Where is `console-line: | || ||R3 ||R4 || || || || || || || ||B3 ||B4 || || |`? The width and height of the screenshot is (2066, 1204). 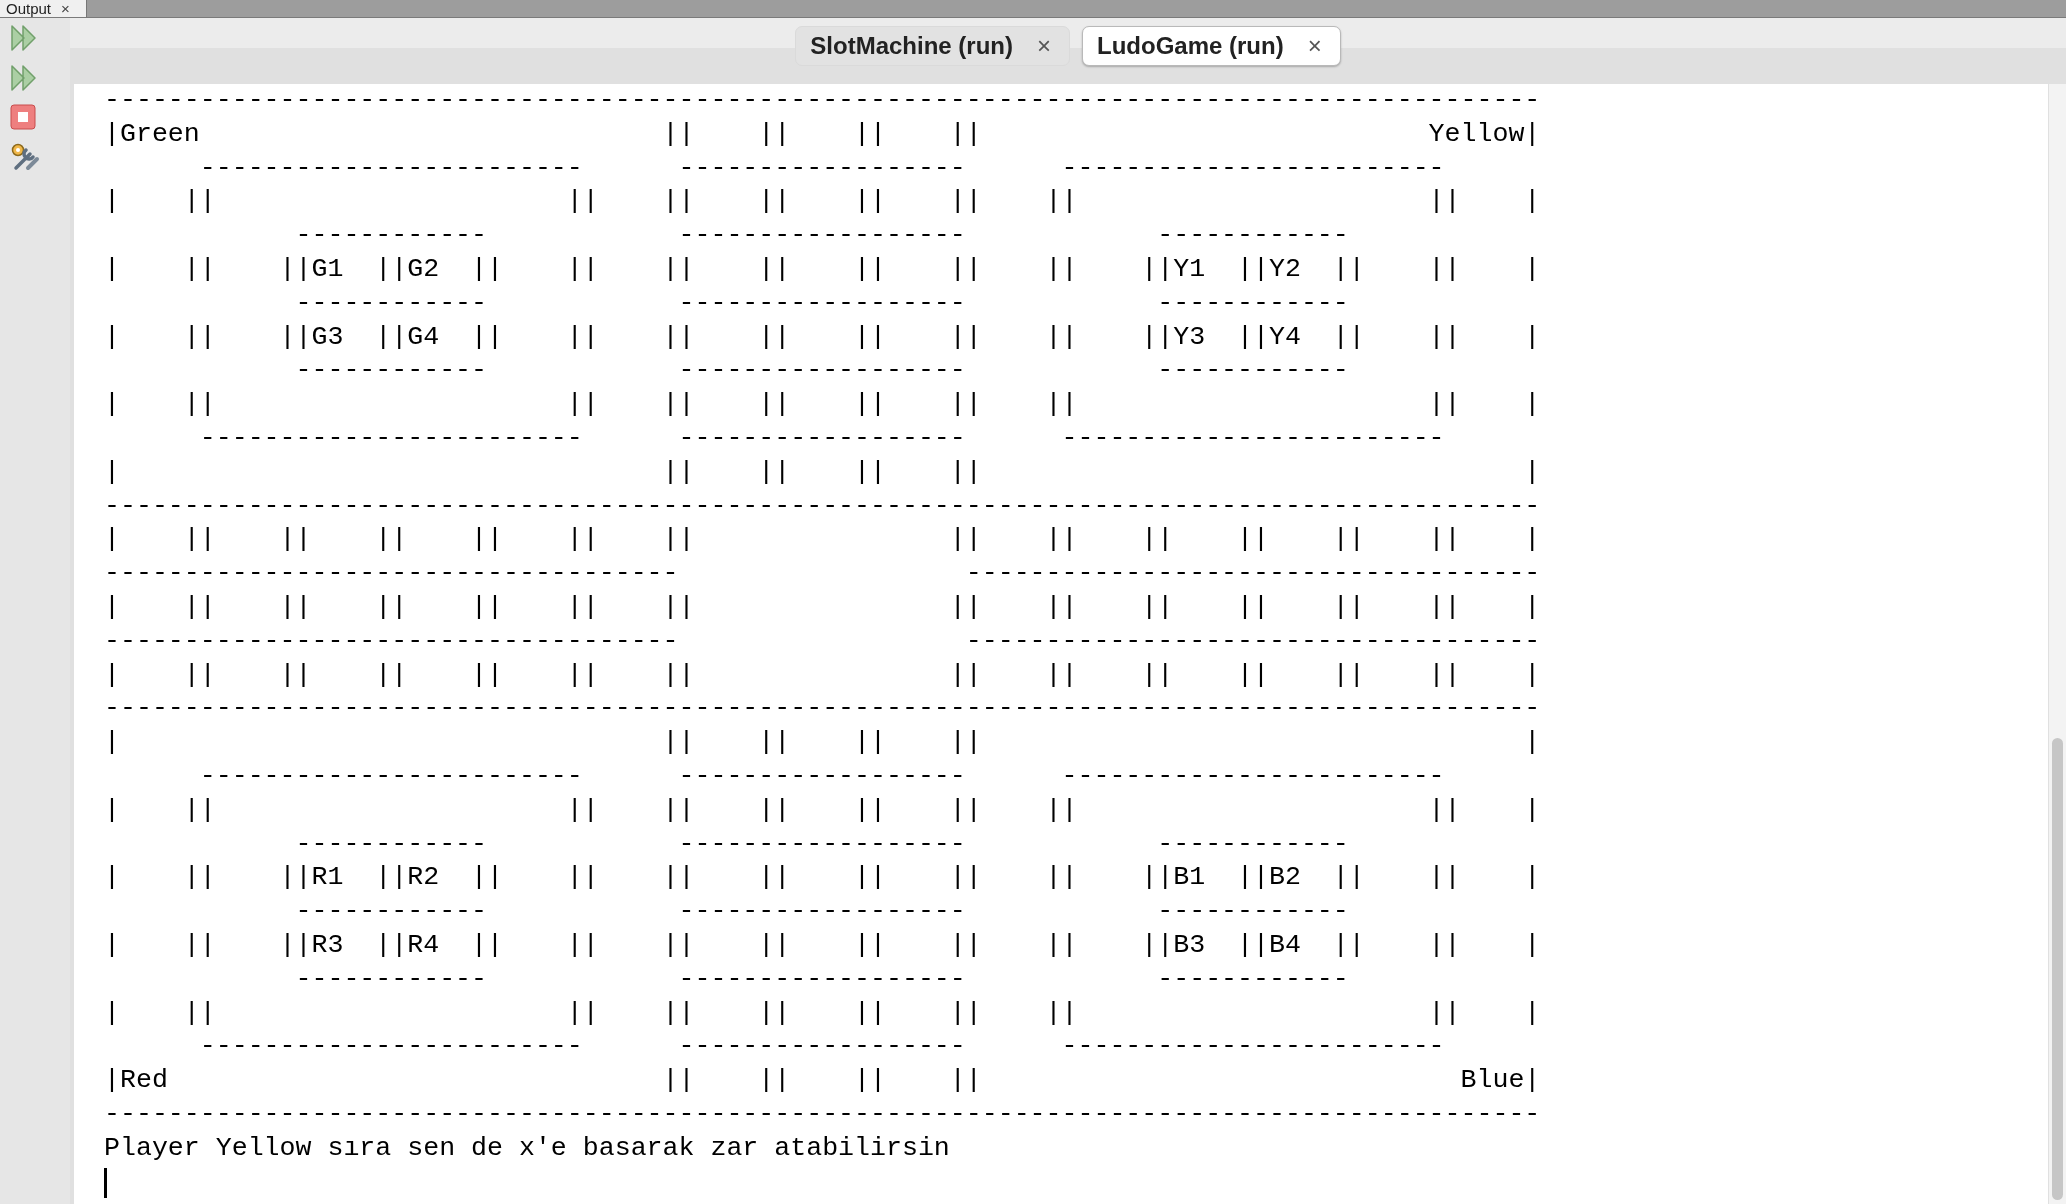 console-line: | || ||R3 ||R4 || || || || || || || ||B3 ||B4 || || | is located at coordinates (822, 945).